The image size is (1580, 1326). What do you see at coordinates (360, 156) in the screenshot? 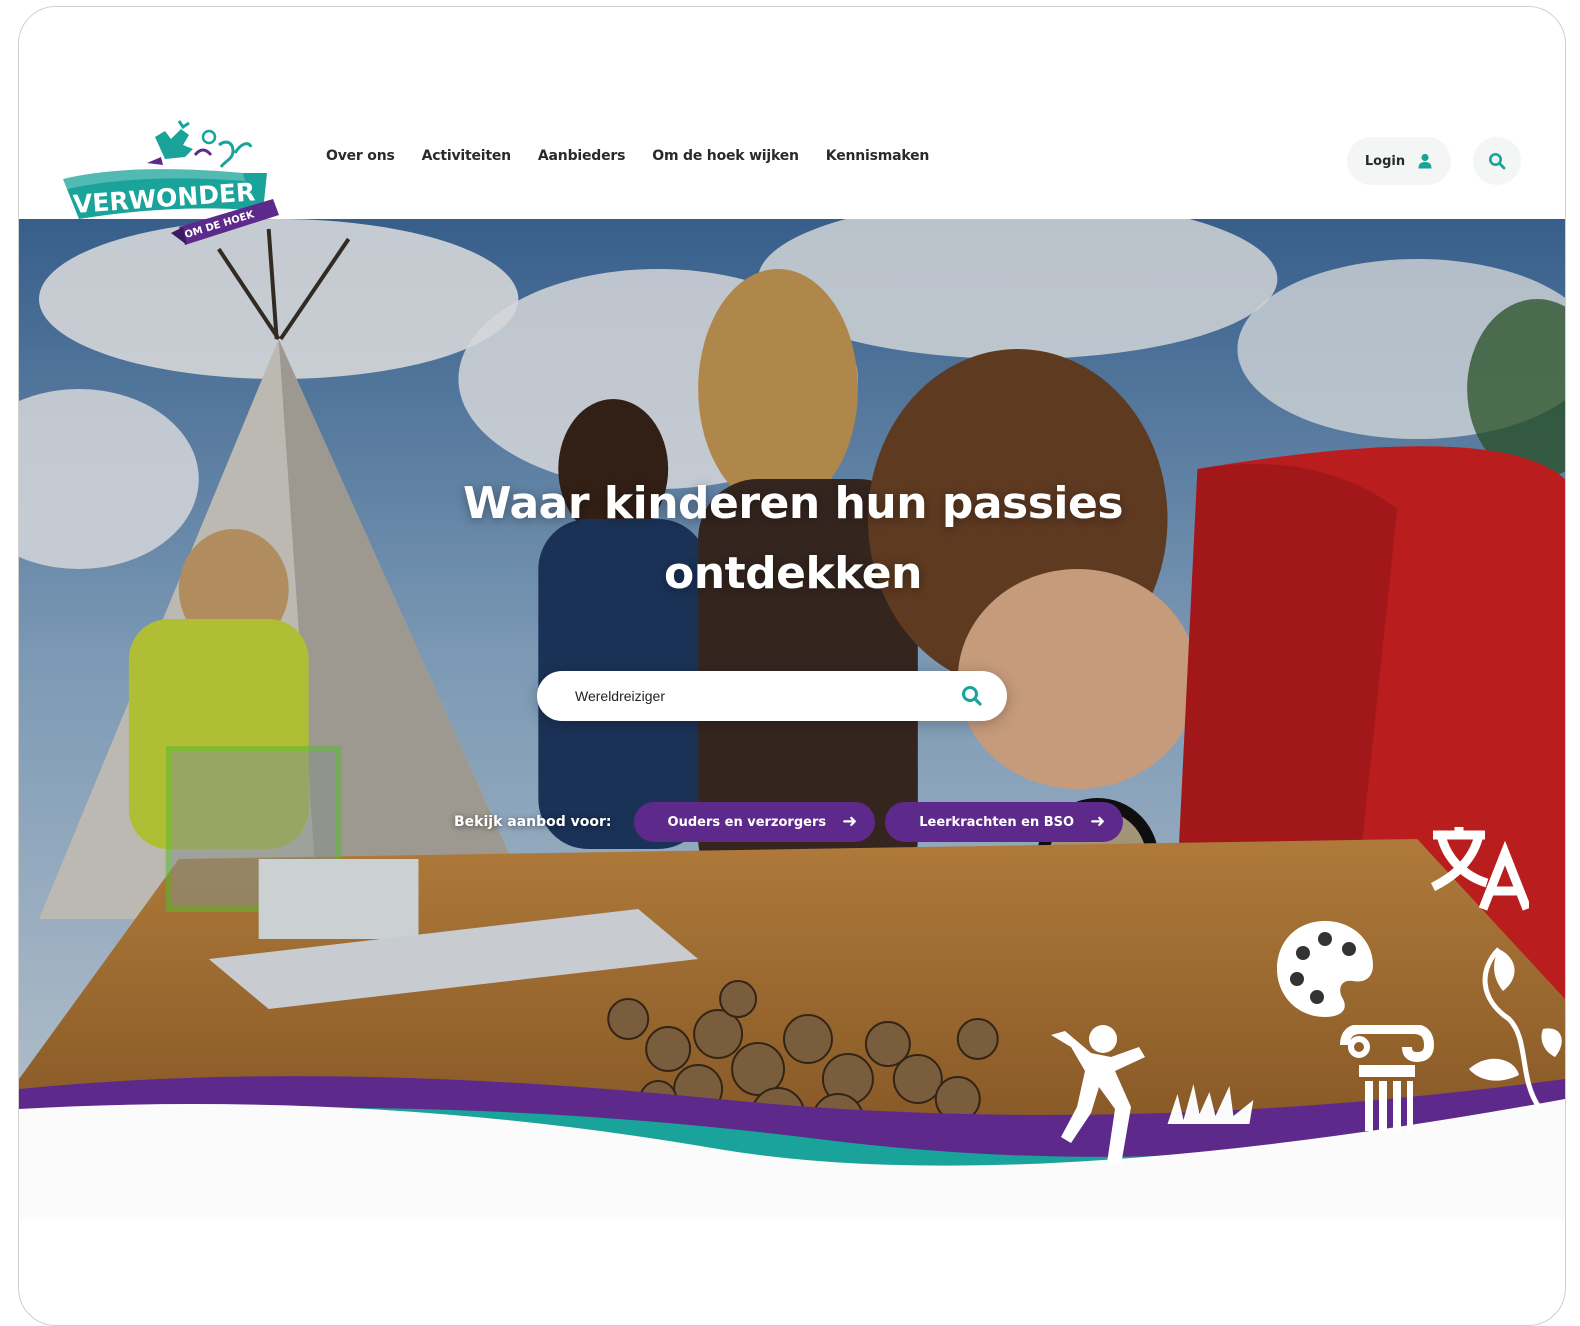
I see `nav-item-over-ons: Over ons` at bounding box center [360, 156].